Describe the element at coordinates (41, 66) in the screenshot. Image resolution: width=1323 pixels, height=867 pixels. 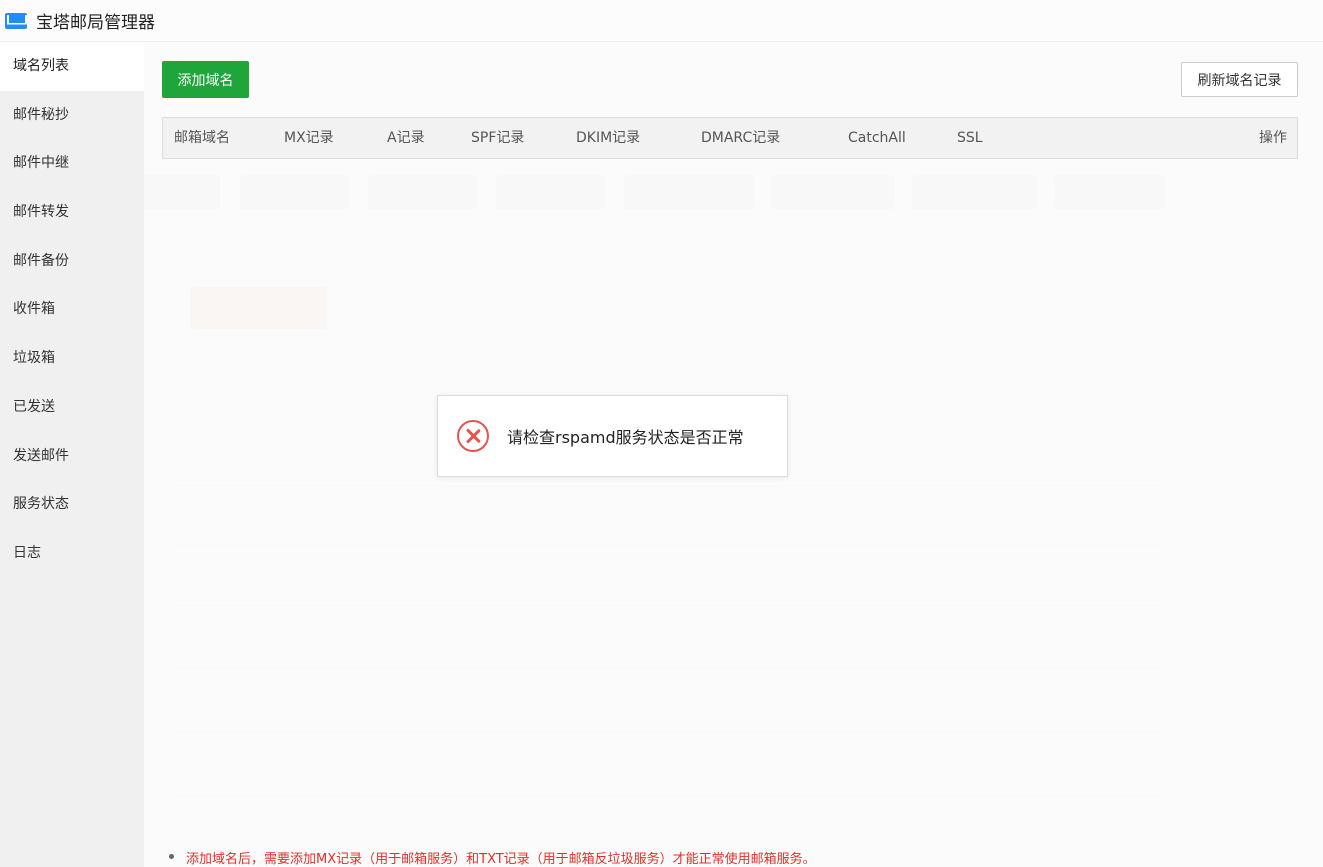
I see `sidebar-item-label: 域名列表` at that location.